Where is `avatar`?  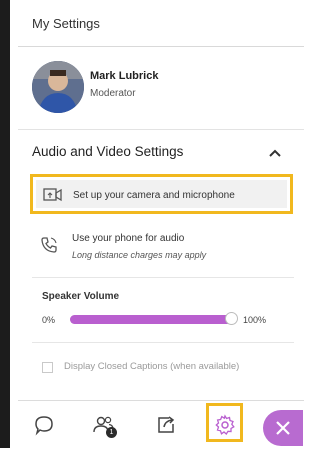
avatar is located at coordinates (58, 87).